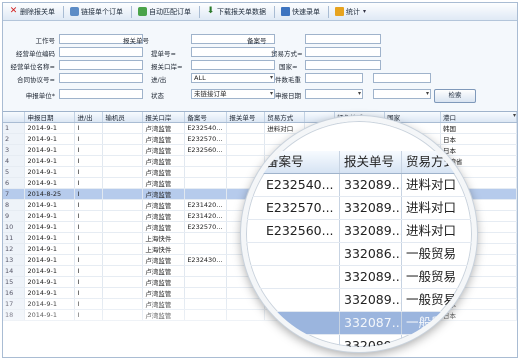  What do you see at coordinates (50, 117) in the screenshot?
I see `column-header: 申报日期` at bounding box center [50, 117].